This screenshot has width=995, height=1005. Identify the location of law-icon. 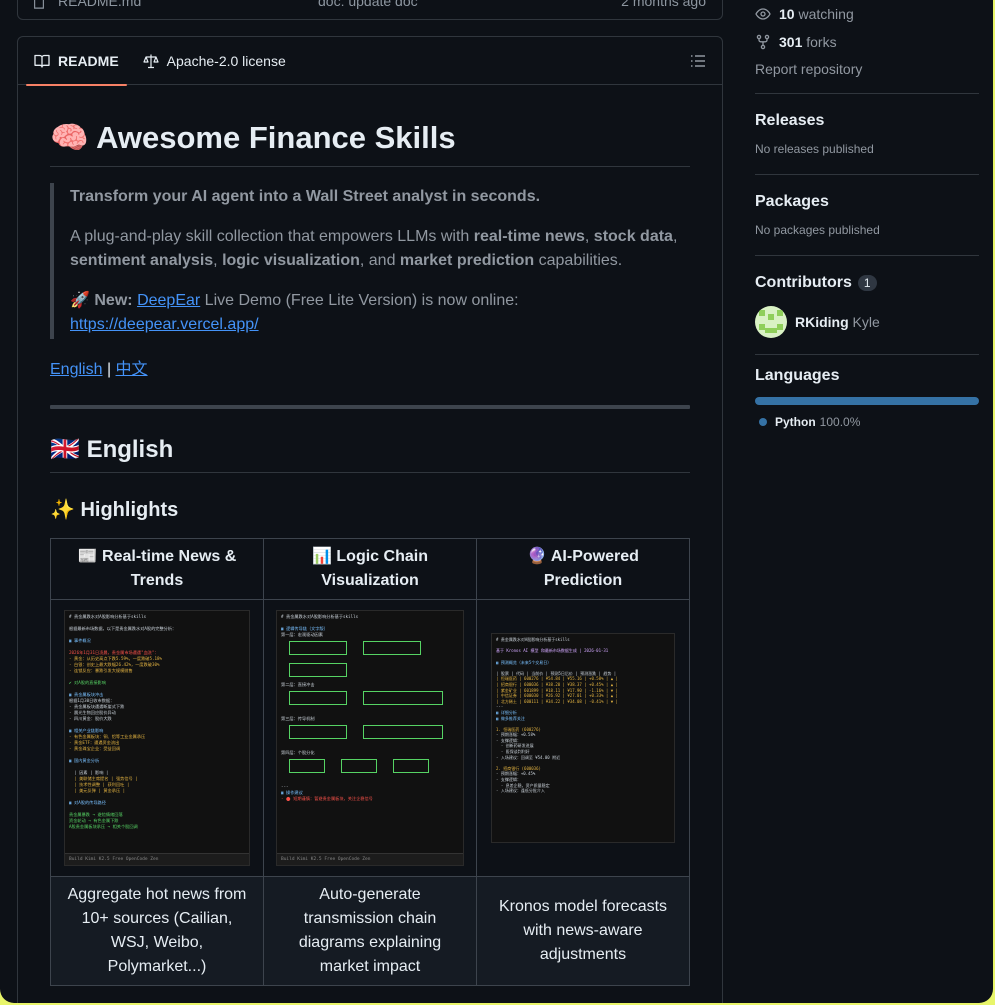
(151, 61).